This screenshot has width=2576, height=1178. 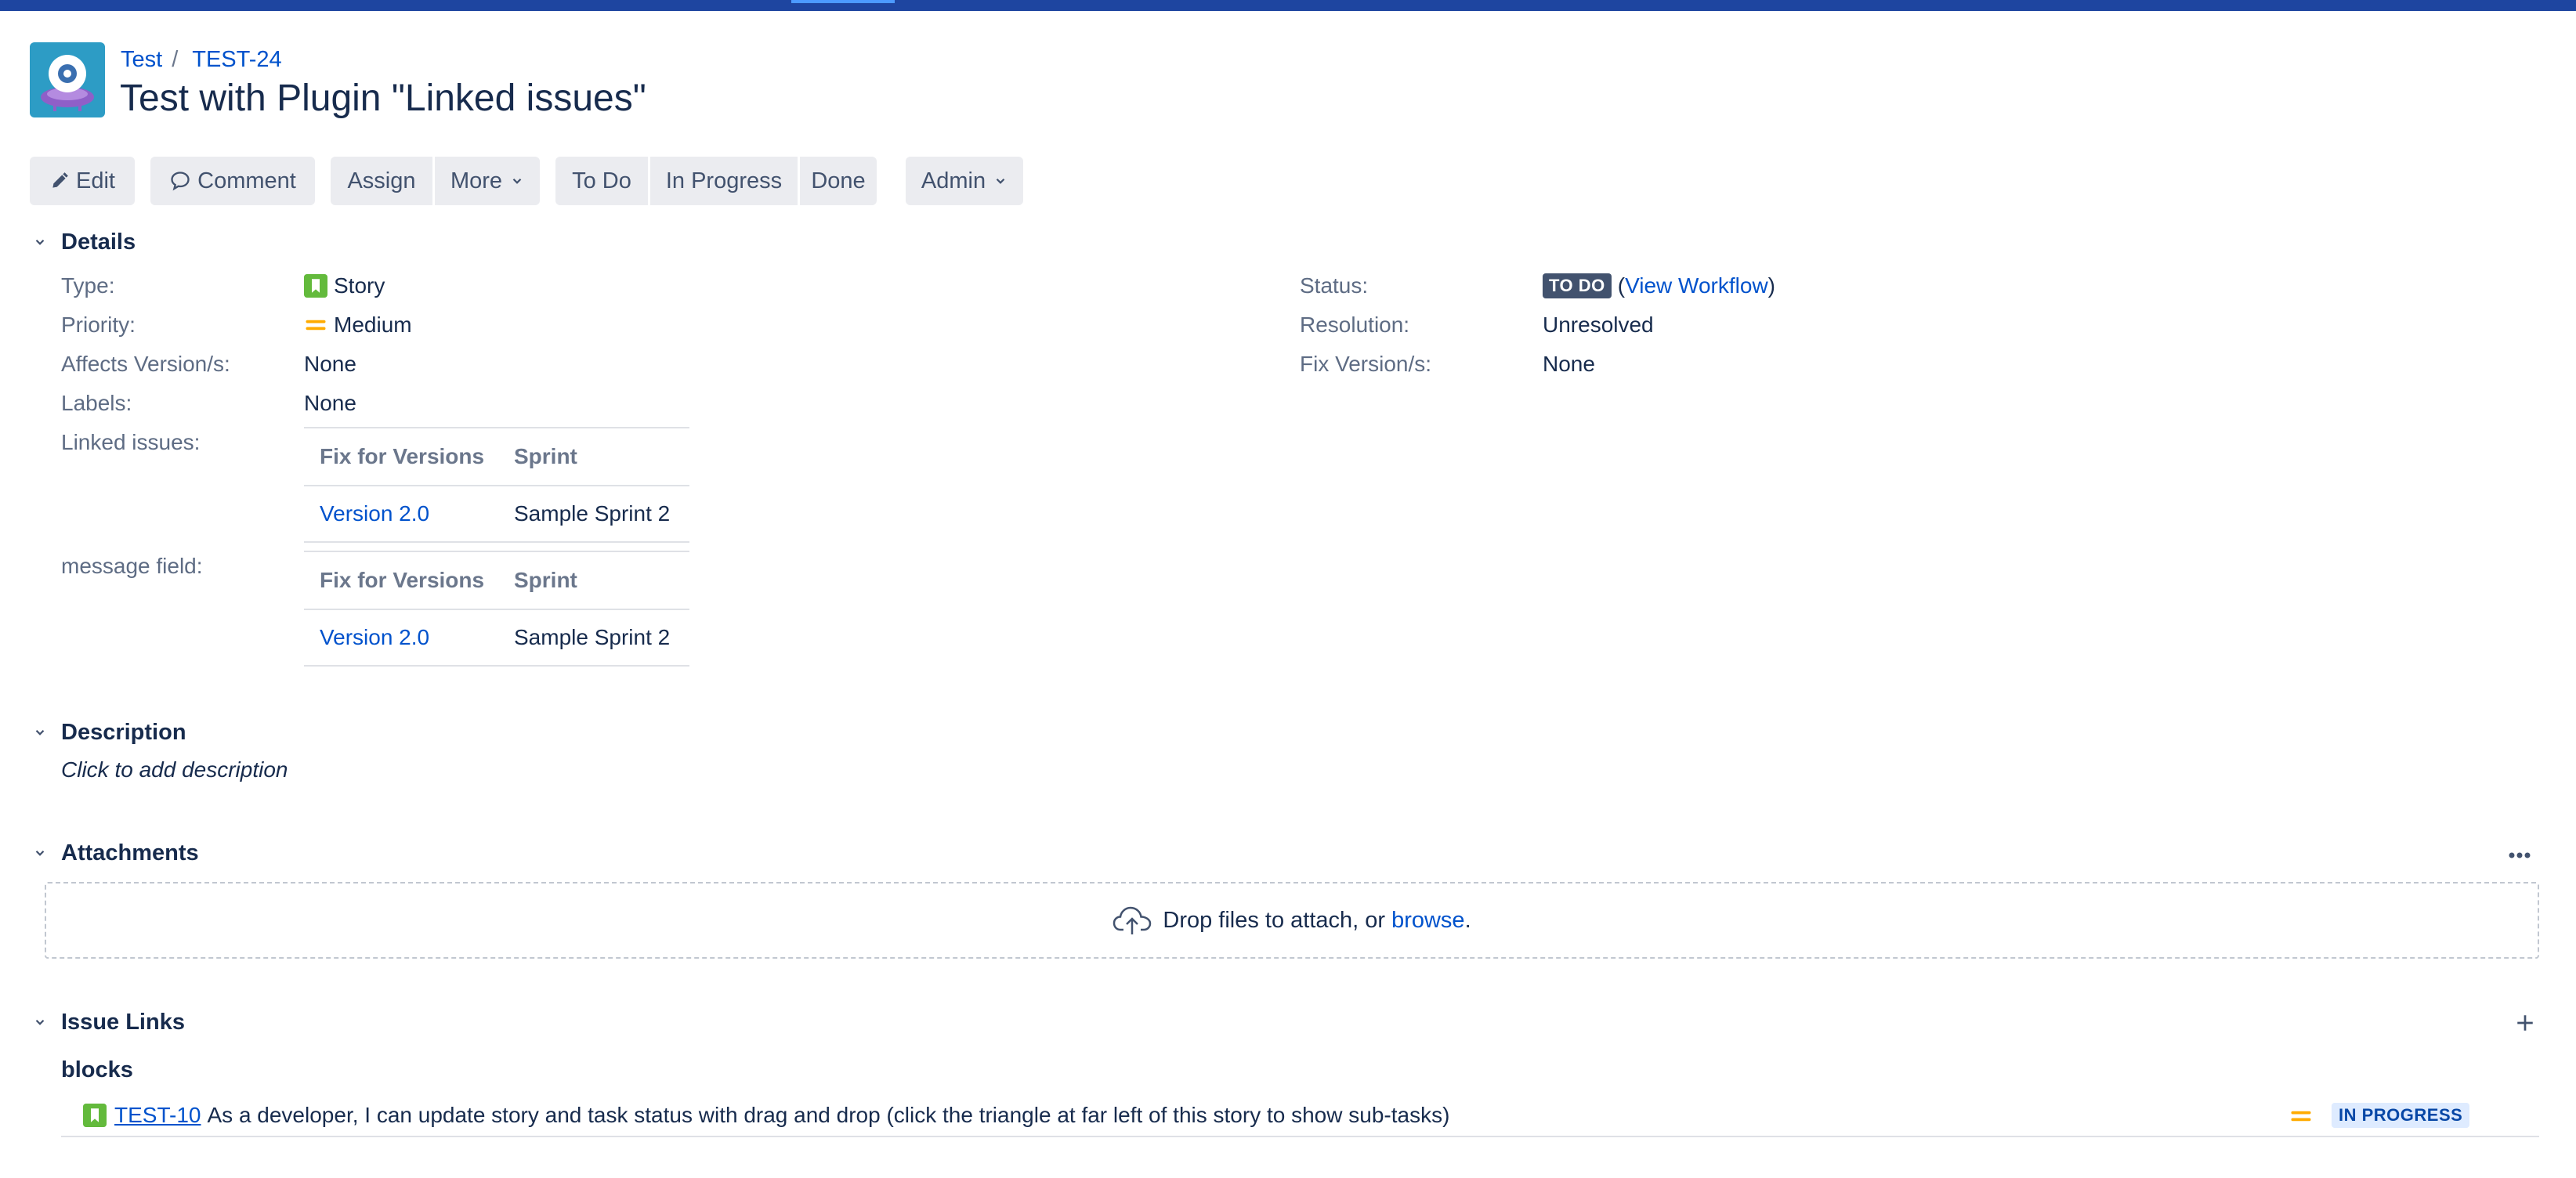 I want to click on comment-button-label: Comment, so click(x=246, y=180).